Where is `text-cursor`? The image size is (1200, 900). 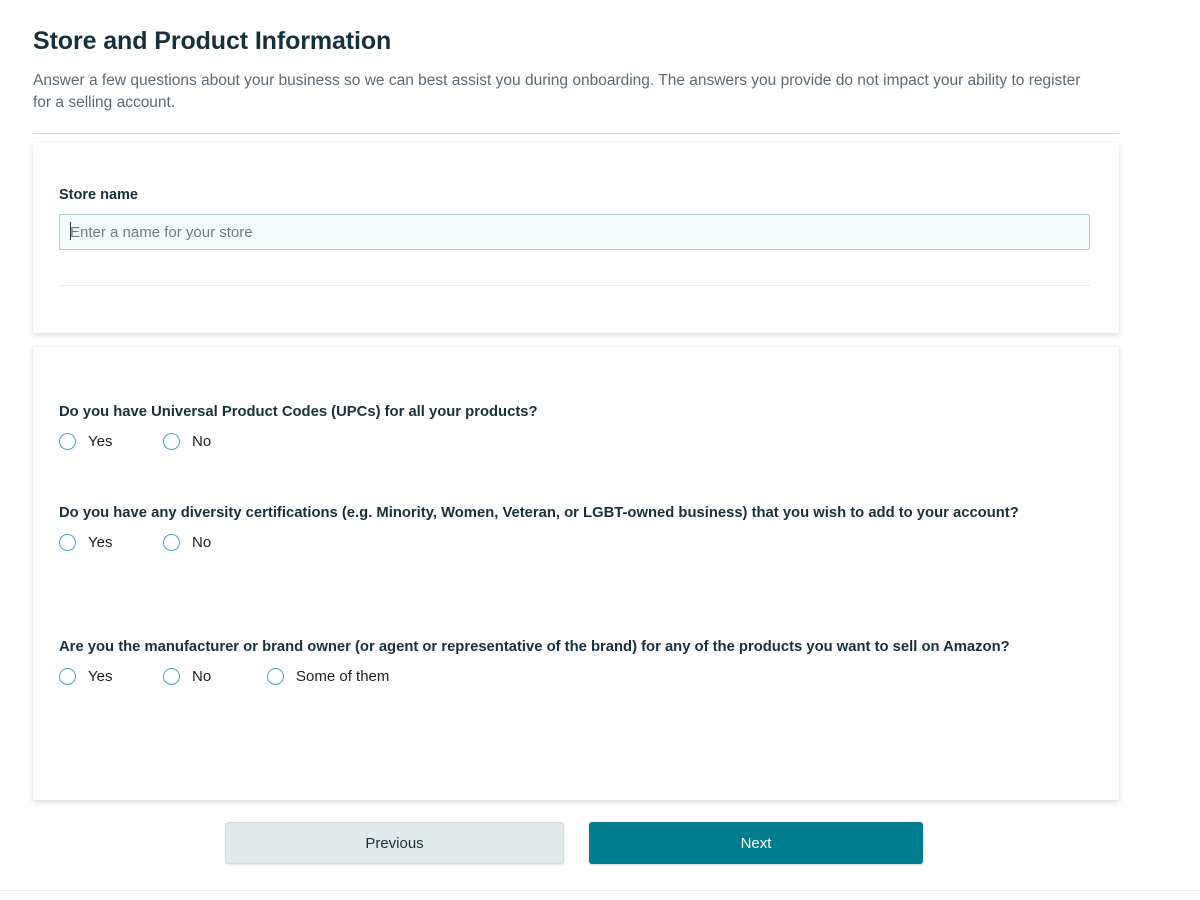
text-cursor is located at coordinates (70, 231).